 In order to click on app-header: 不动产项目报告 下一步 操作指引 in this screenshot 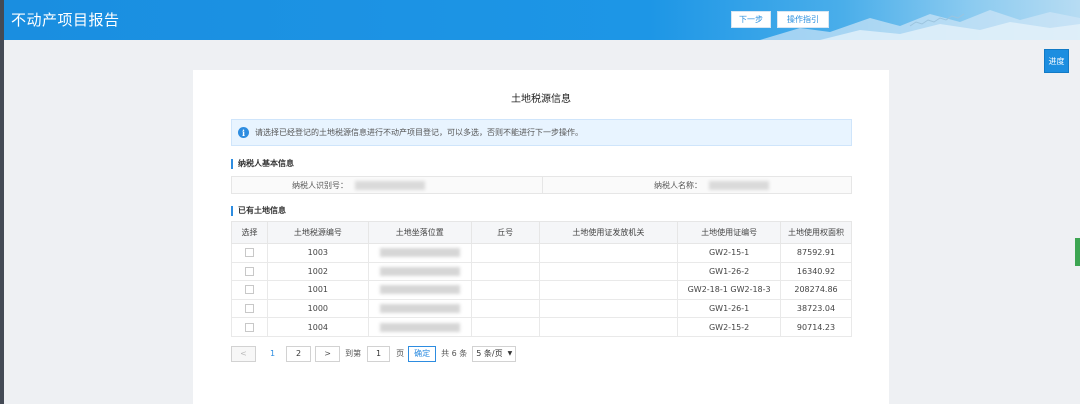, I will do `click(542, 20)`.